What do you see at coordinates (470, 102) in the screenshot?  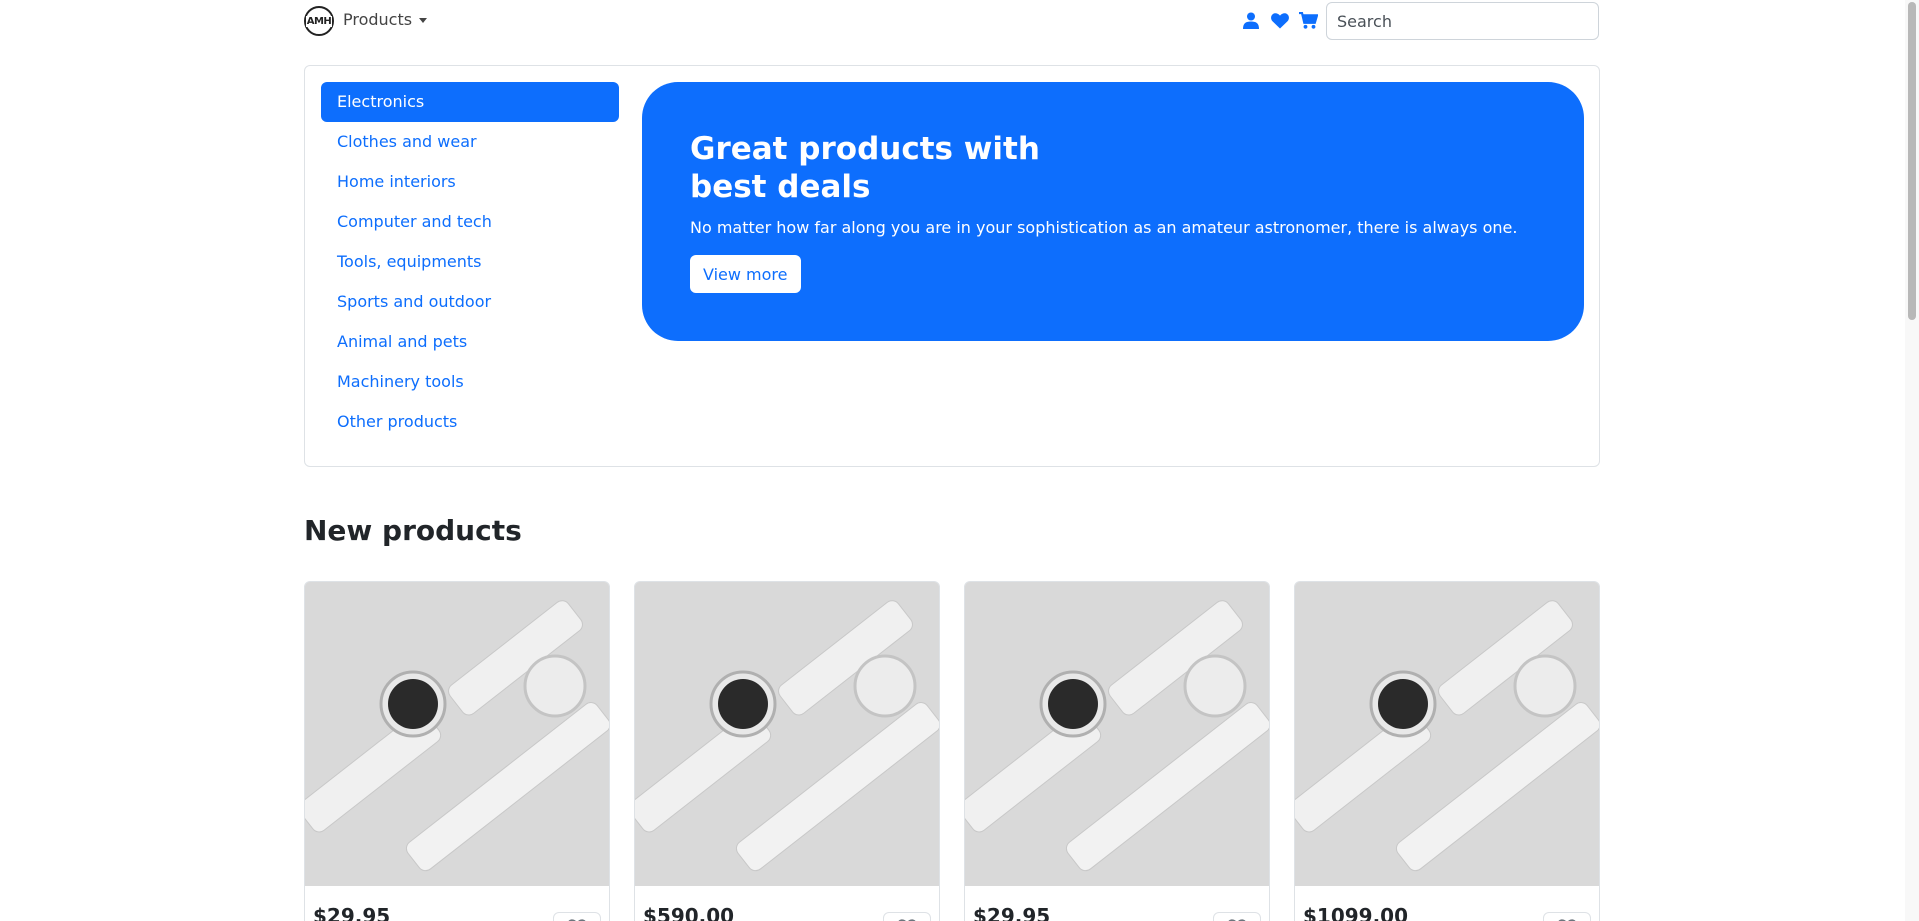 I see `category-item-electronics: Electronics` at bounding box center [470, 102].